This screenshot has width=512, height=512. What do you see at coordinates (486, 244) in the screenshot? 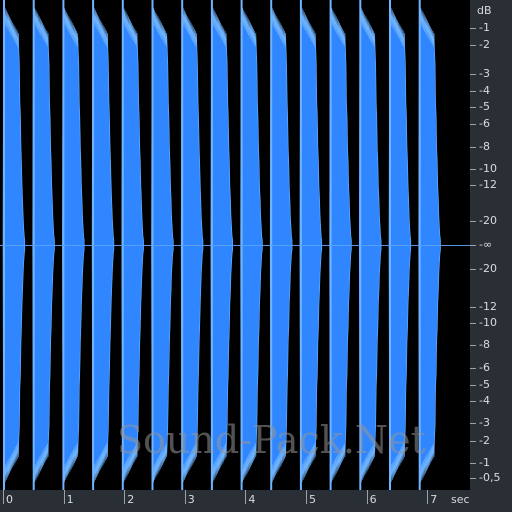
I see `db-tick-label: -∞` at bounding box center [486, 244].